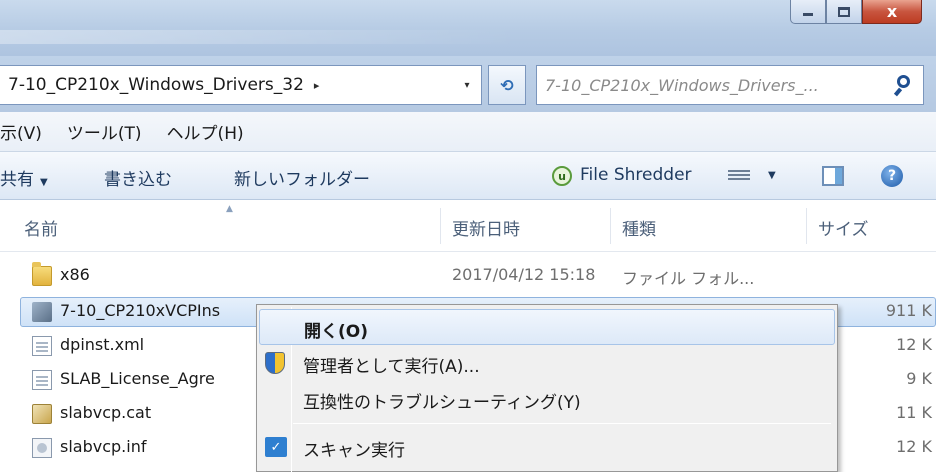 Image resolution: width=936 pixels, height=472 pixels. I want to click on maximize-icon, so click(844, 11).